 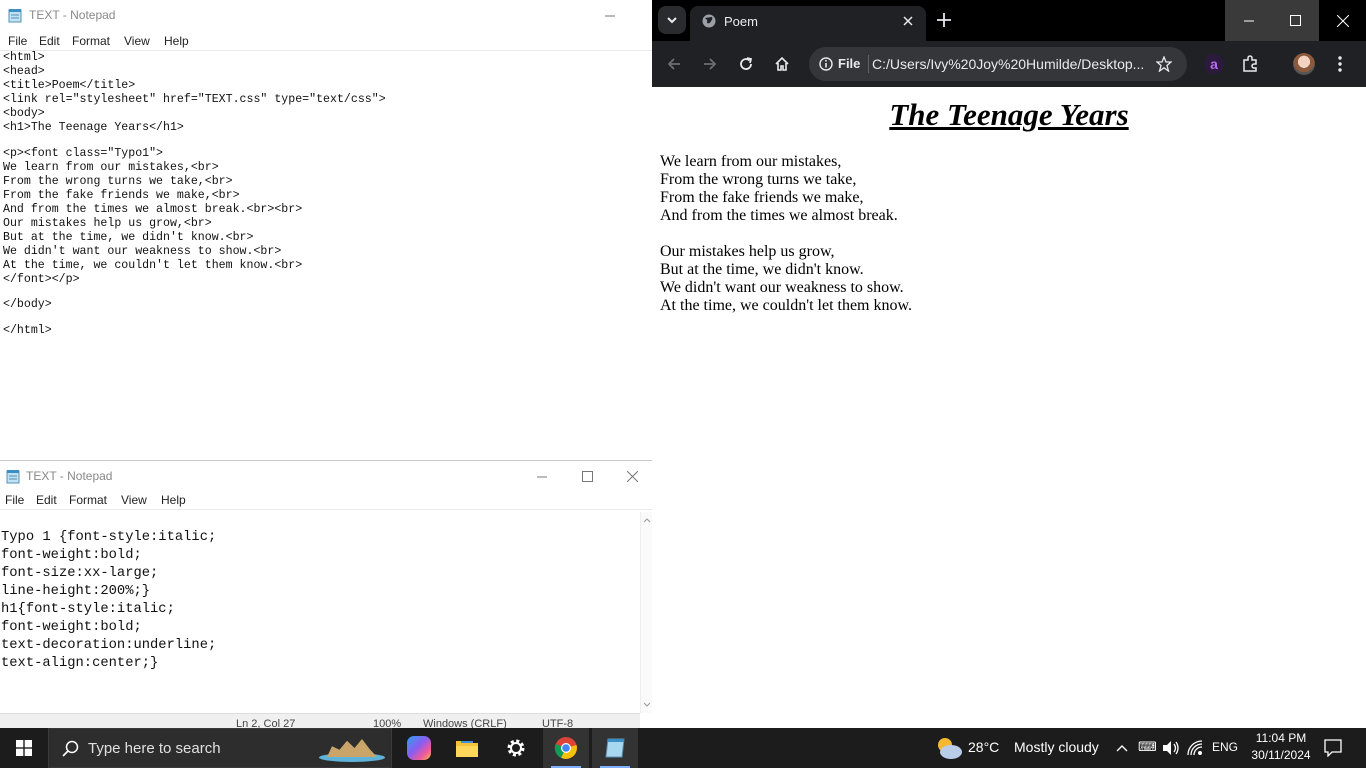 I want to click on poem-line: From the wrong turns we take,, so click(x=758, y=179).